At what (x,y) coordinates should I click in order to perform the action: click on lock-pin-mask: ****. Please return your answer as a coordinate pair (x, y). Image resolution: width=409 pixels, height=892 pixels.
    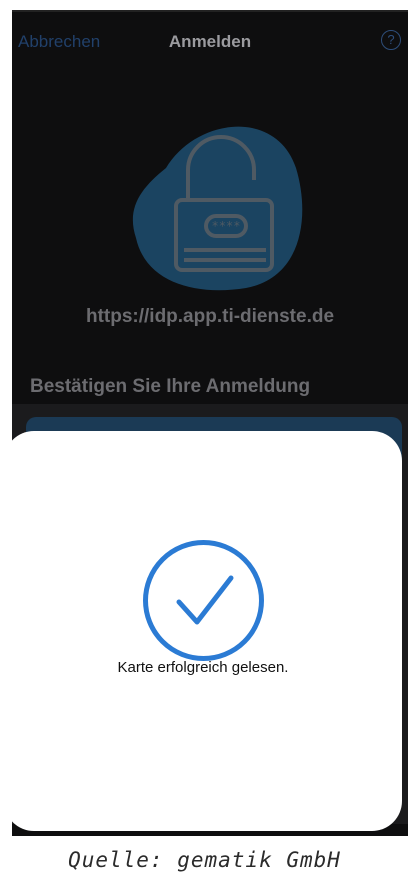
    Looking at the image, I should click on (226, 226).